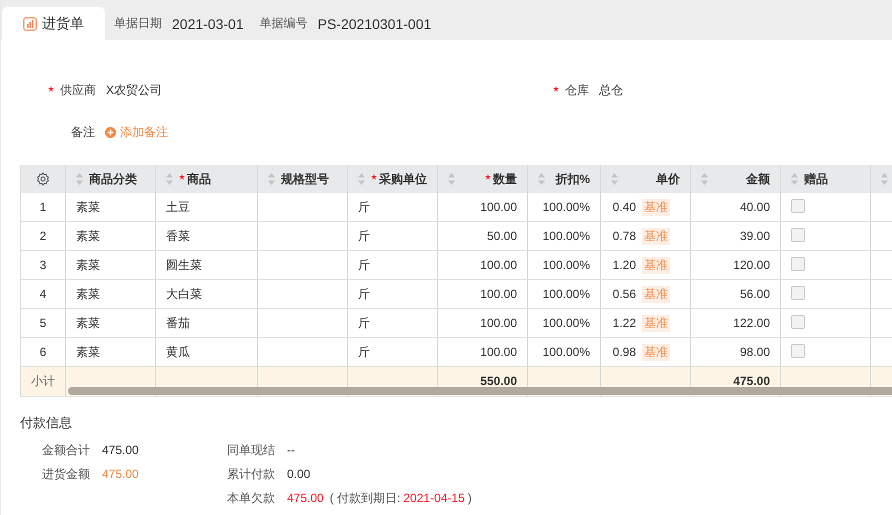  Describe the element at coordinates (178, 323) in the screenshot. I see `table-cell: 番茄` at that location.